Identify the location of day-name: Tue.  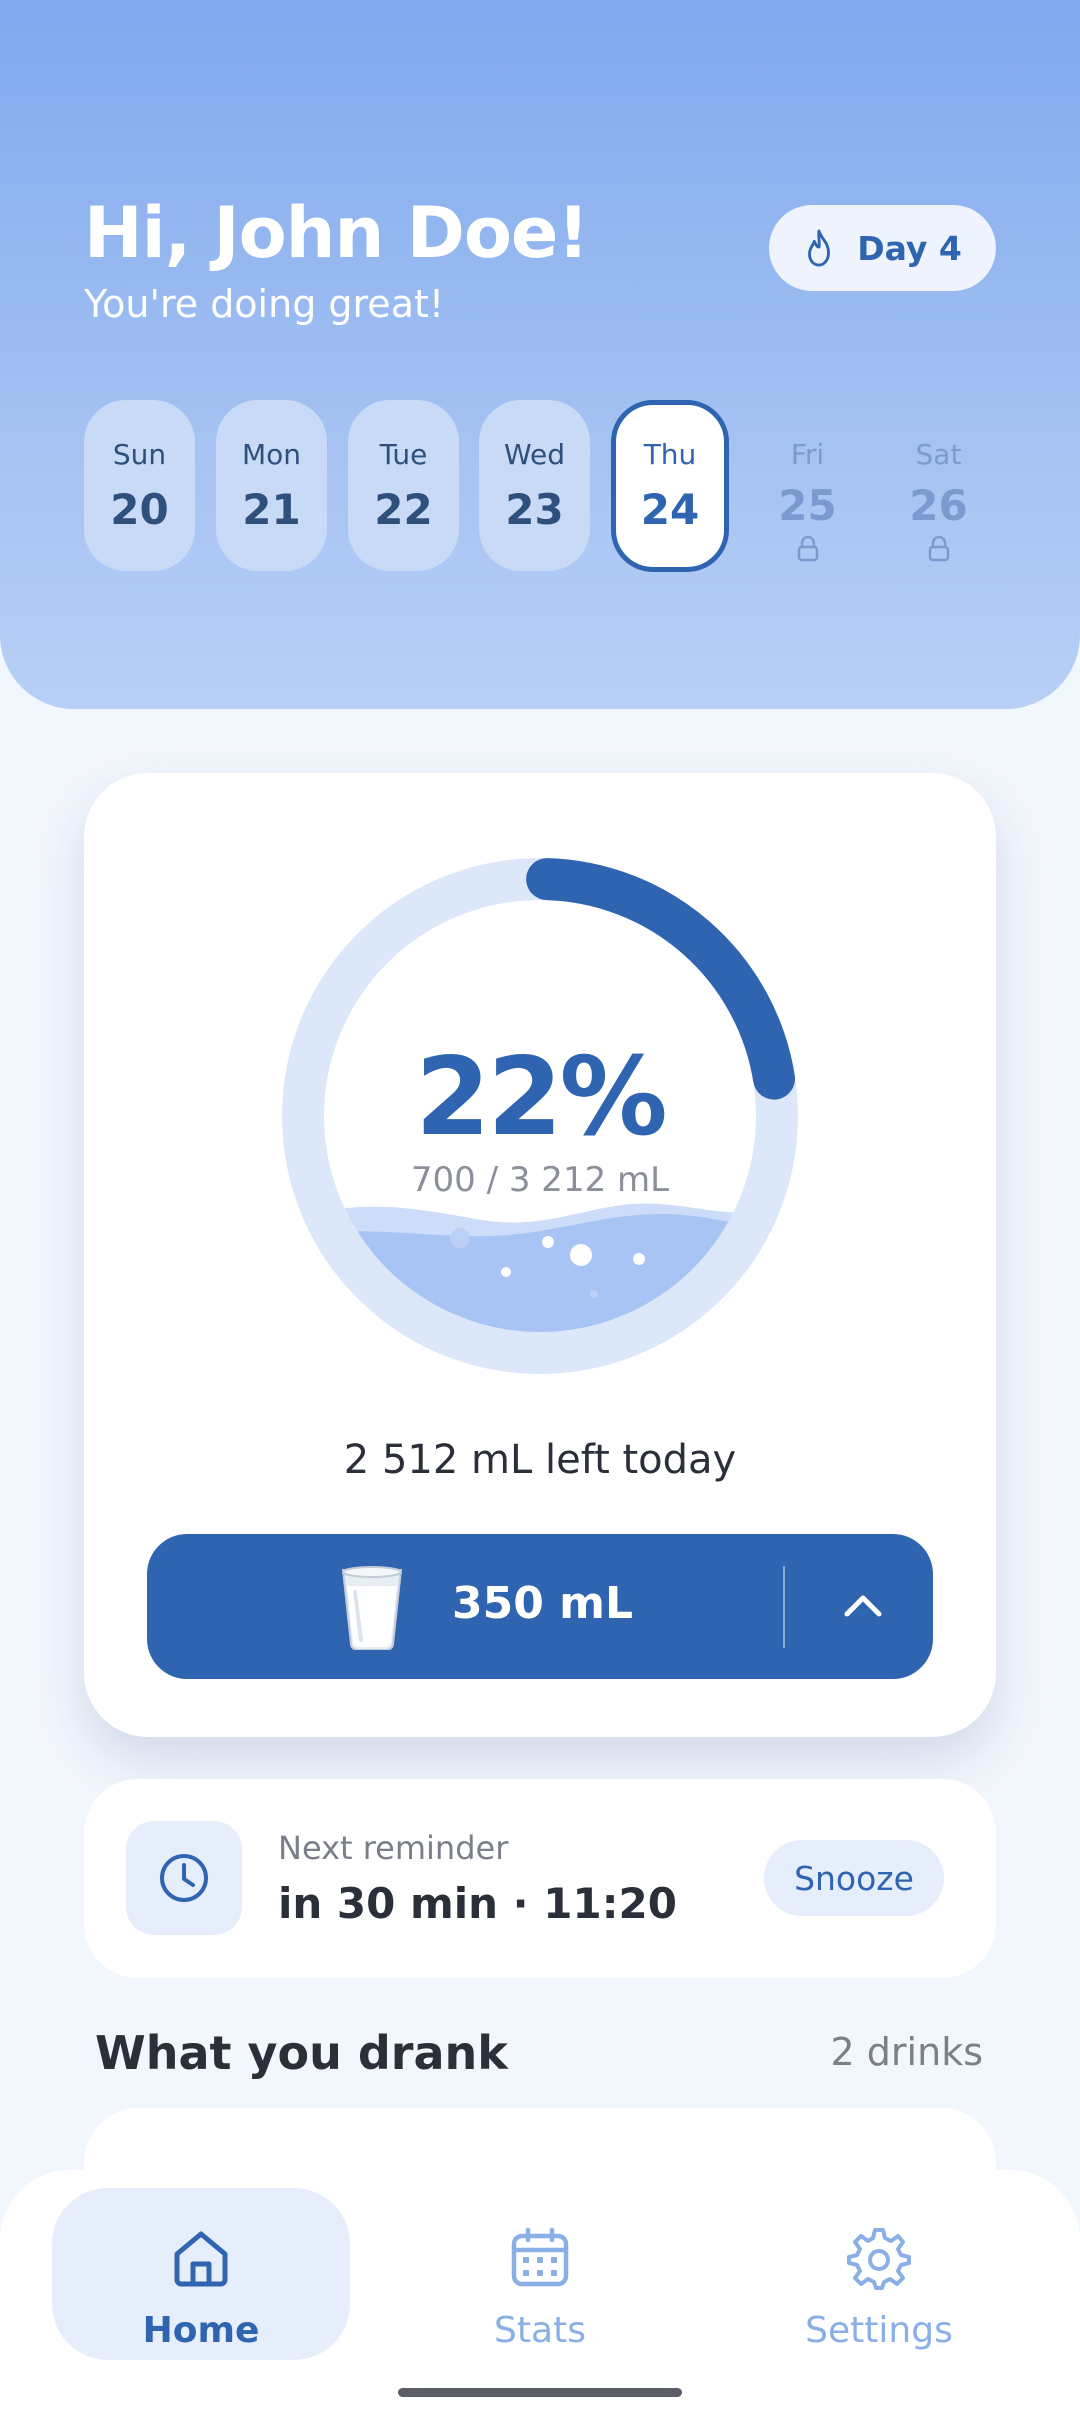
(403, 454).